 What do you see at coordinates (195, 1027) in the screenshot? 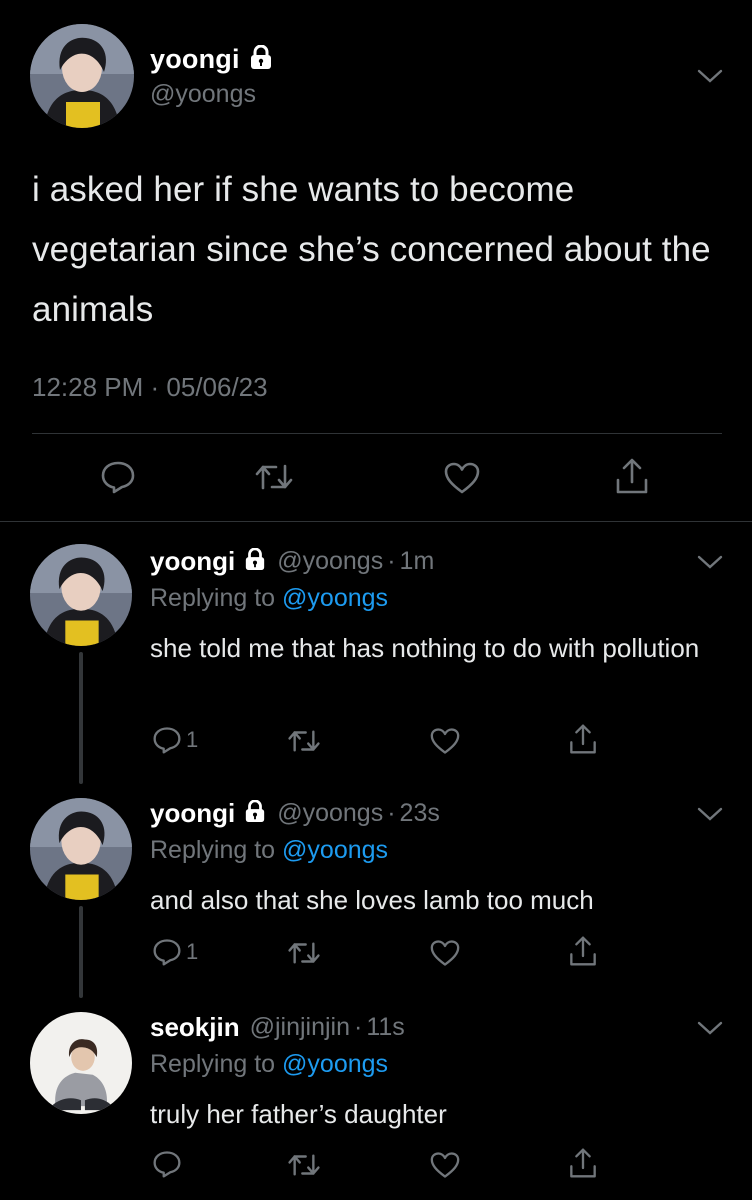
I see `display-name: seokjin` at bounding box center [195, 1027].